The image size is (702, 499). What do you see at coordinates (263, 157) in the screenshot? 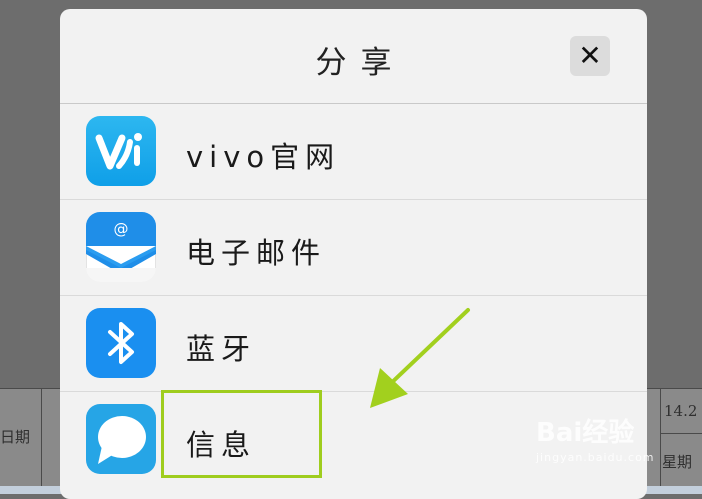
I see `share-item-label: vivo官网` at bounding box center [263, 157].